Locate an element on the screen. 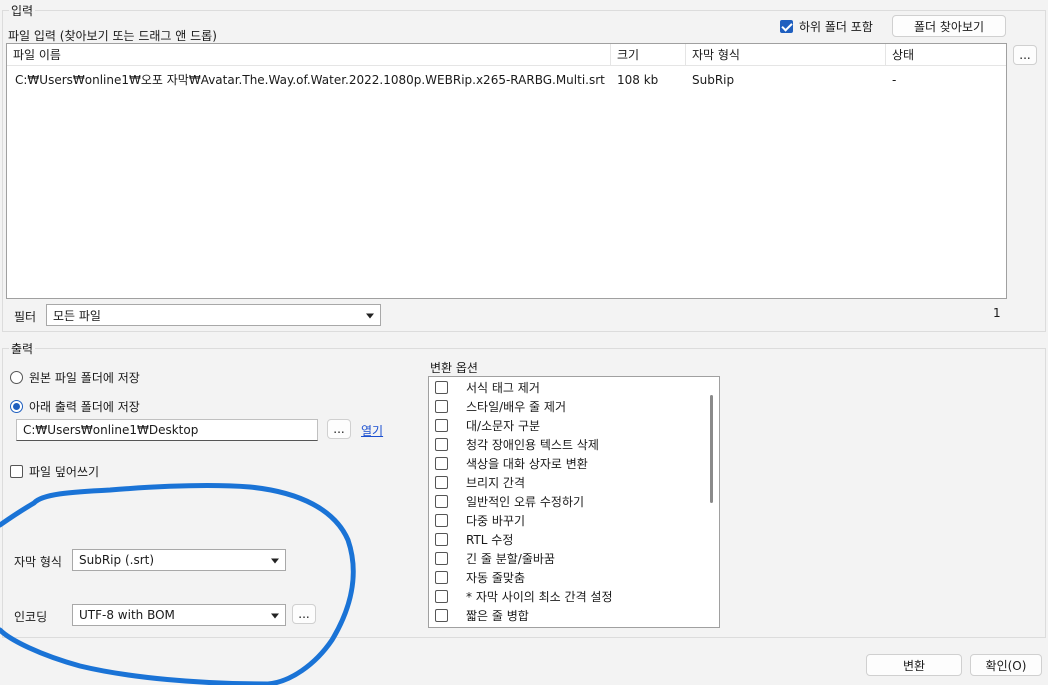 This screenshot has height=685, width=1048. file-status-cell: - is located at coordinates (894, 80).